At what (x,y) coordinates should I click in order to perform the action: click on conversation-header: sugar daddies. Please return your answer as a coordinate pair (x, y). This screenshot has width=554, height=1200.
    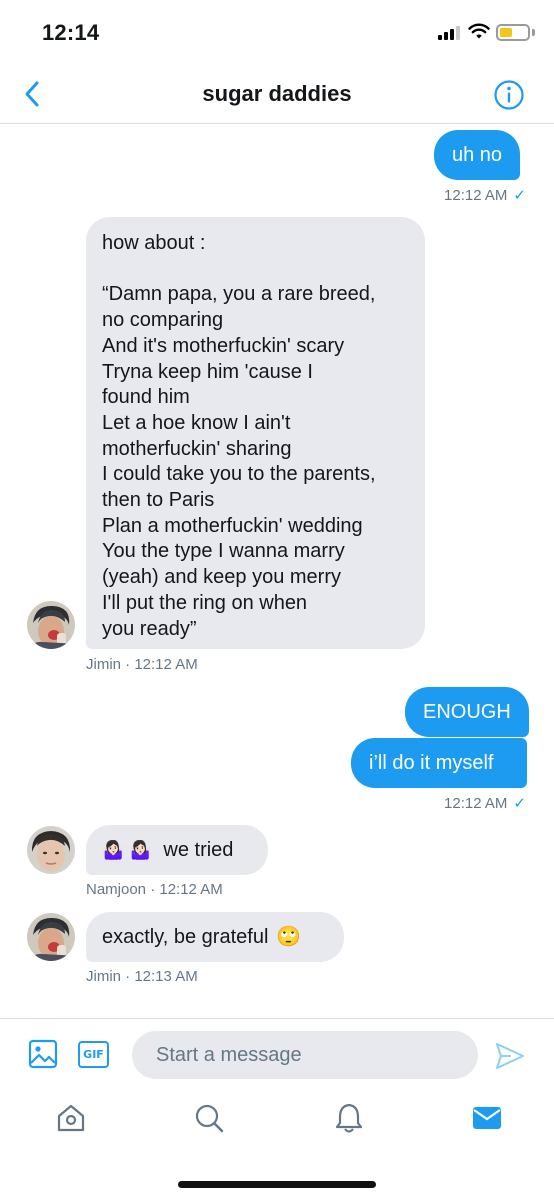
    Looking at the image, I should click on (277, 95).